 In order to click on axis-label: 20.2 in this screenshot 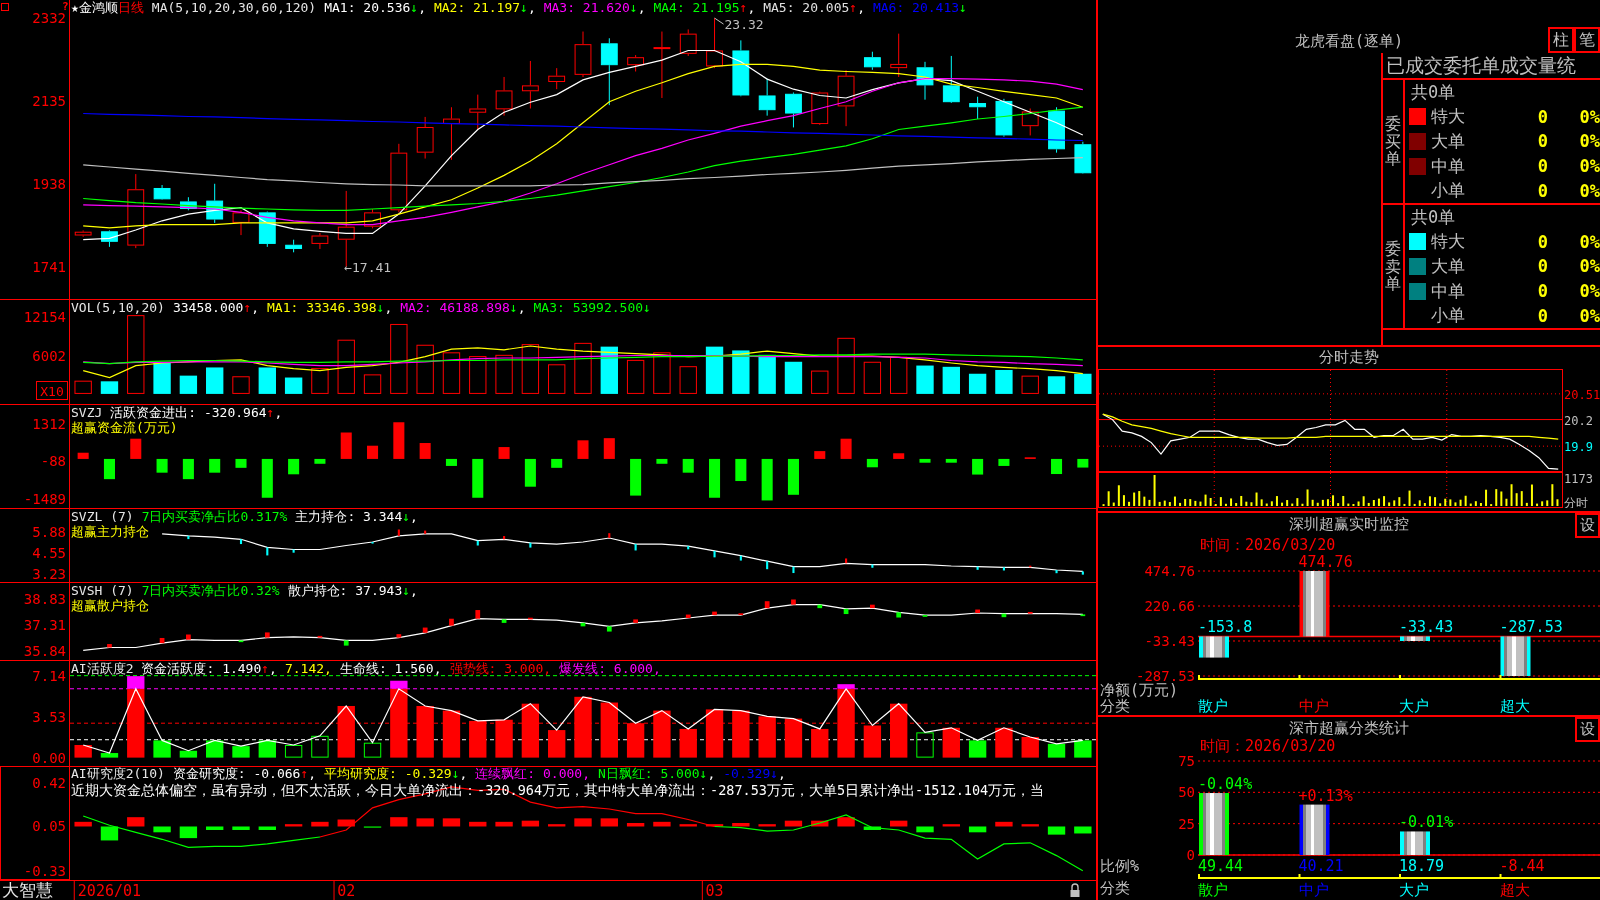, I will do `click(1578, 420)`.